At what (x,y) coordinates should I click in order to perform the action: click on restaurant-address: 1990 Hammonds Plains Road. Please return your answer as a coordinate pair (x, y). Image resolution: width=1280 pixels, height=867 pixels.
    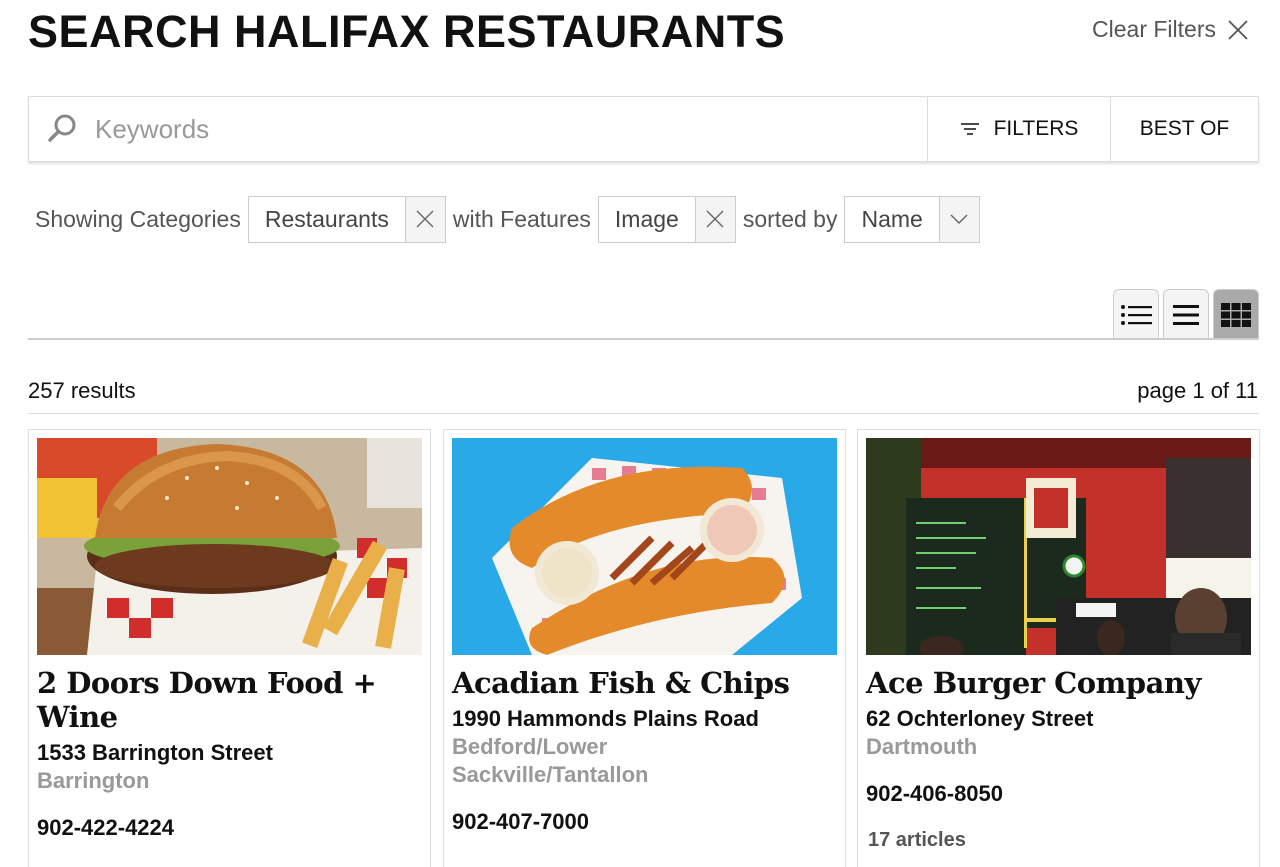
    Looking at the image, I should click on (605, 718).